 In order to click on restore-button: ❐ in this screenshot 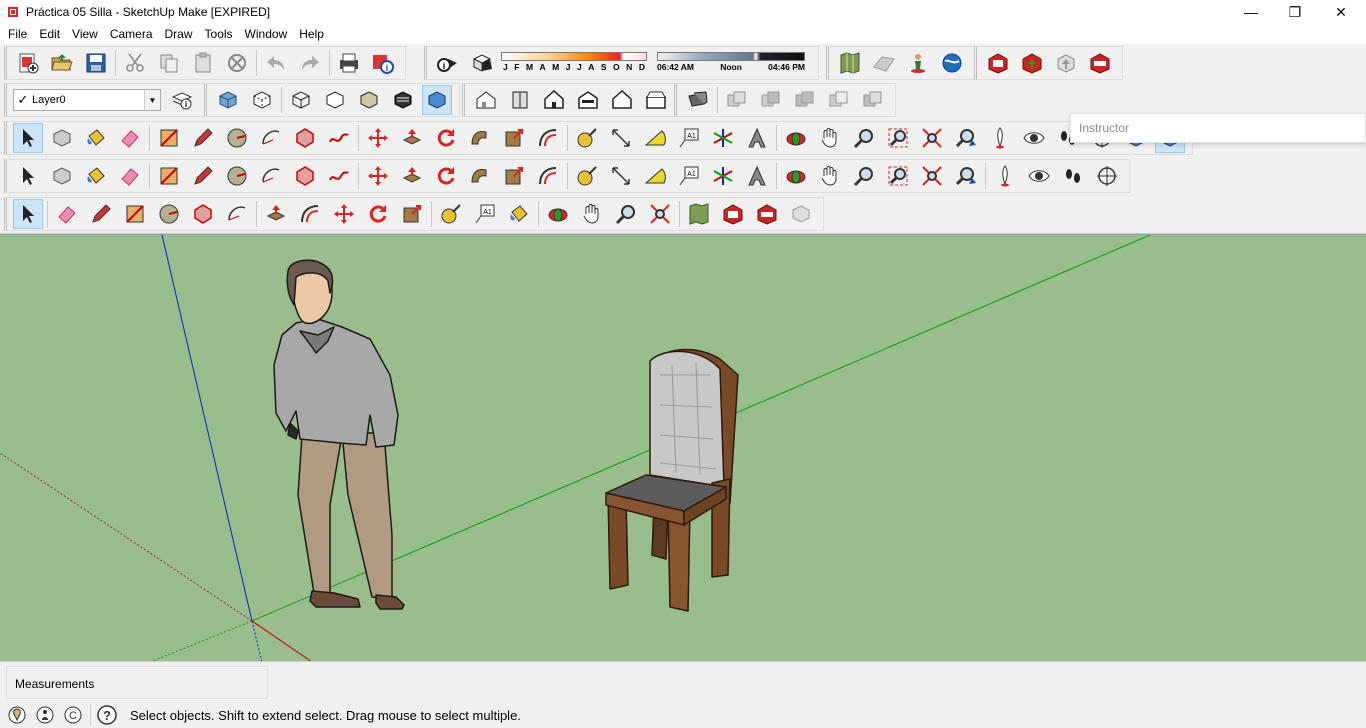, I will do `click(1295, 12)`.